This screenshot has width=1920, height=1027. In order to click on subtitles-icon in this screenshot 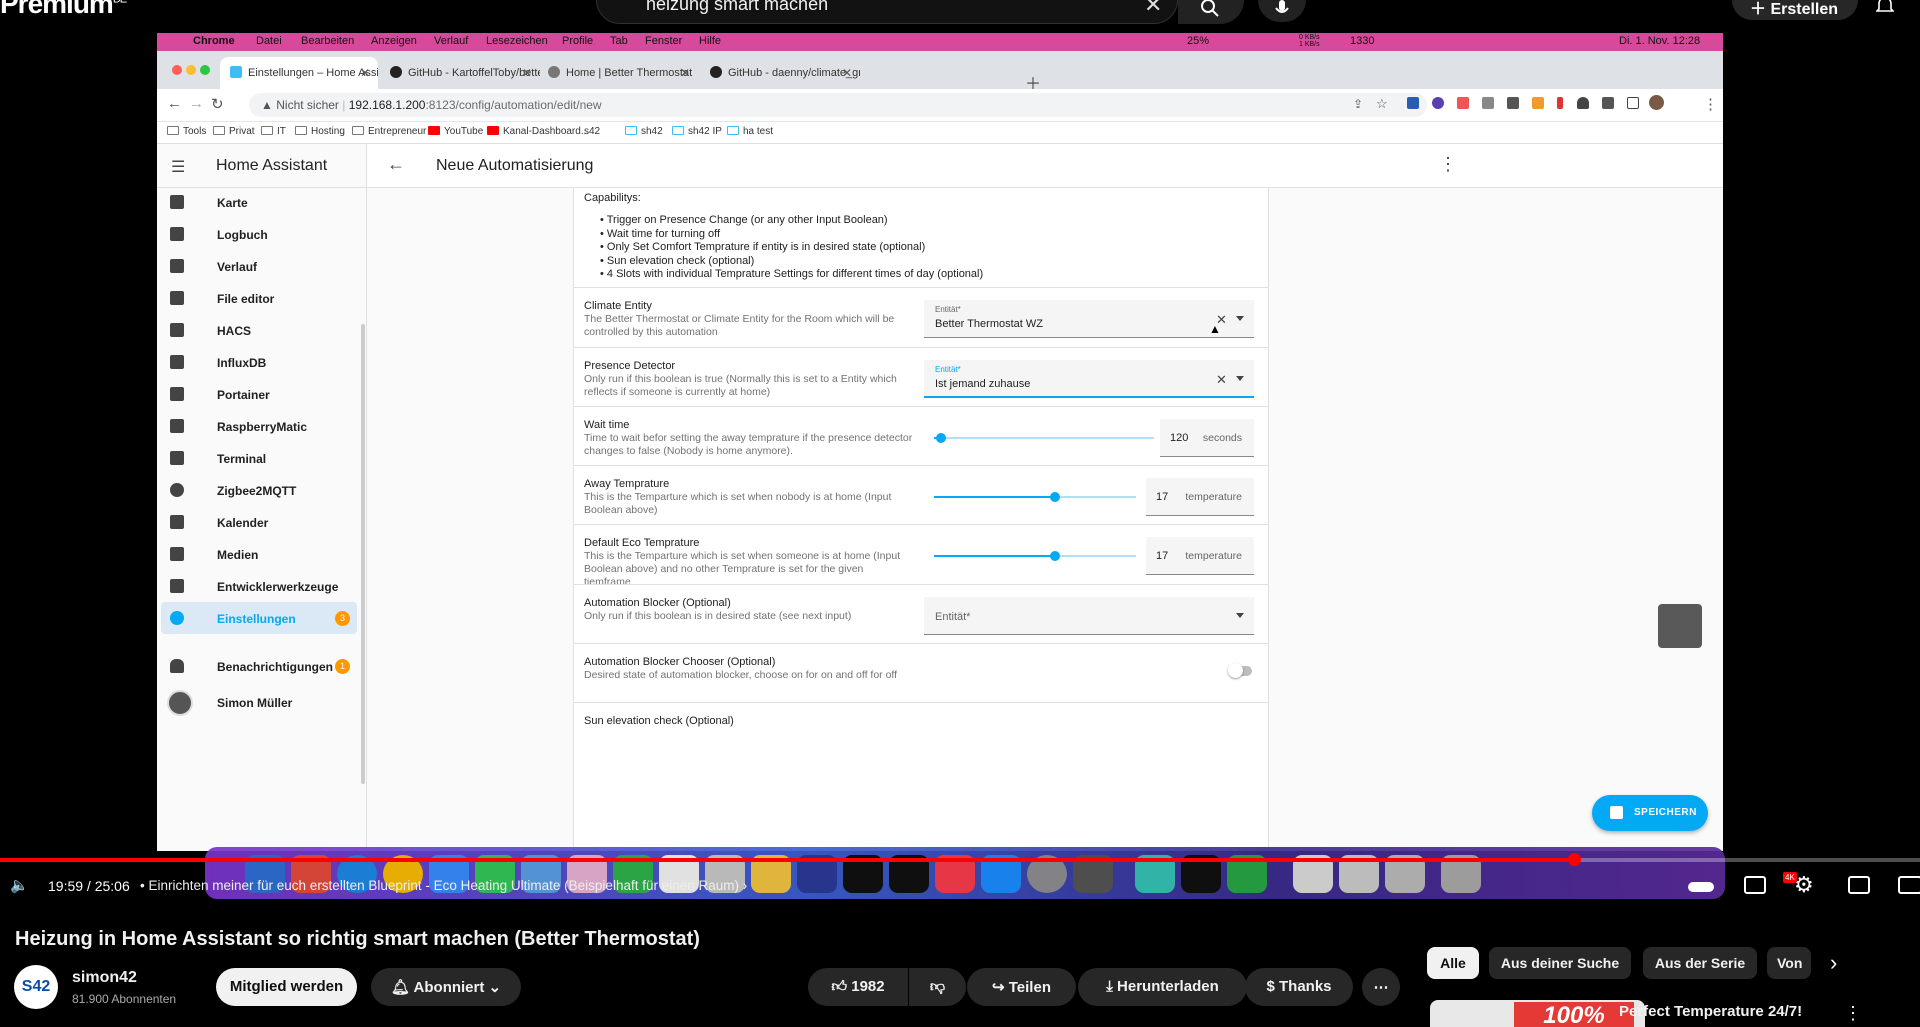, I will do `click(1755, 885)`.